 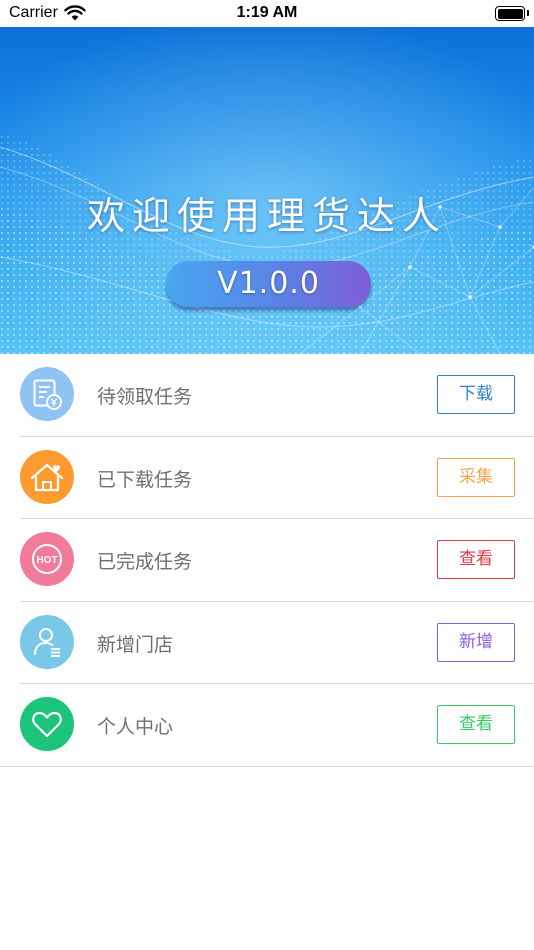 What do you see at coordinates (135, 644) in the screenshot?
I see `menu-label: 新增门店` at bounding box center [135, 644].